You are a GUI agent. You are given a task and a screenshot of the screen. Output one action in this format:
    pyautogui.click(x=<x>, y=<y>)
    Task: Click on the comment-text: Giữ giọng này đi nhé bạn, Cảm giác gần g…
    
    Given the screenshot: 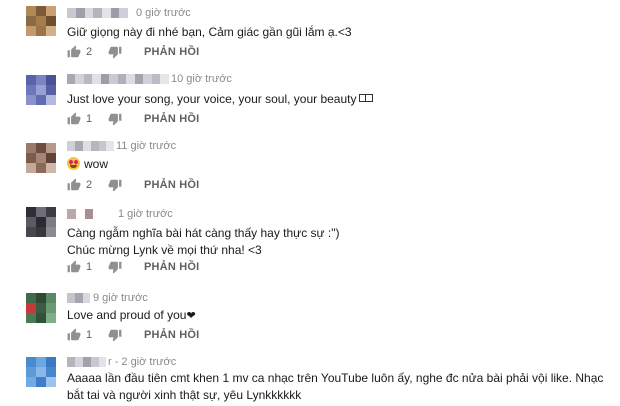 What is the action you would take?
    pyautogui.click(x=341, y=32)
    